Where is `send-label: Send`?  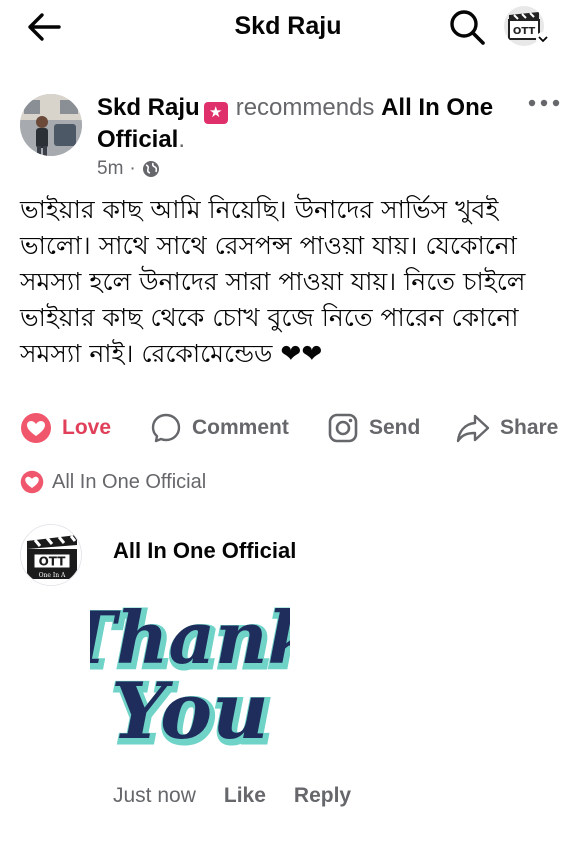
send-label: Send is located at coordinates (395, 427).